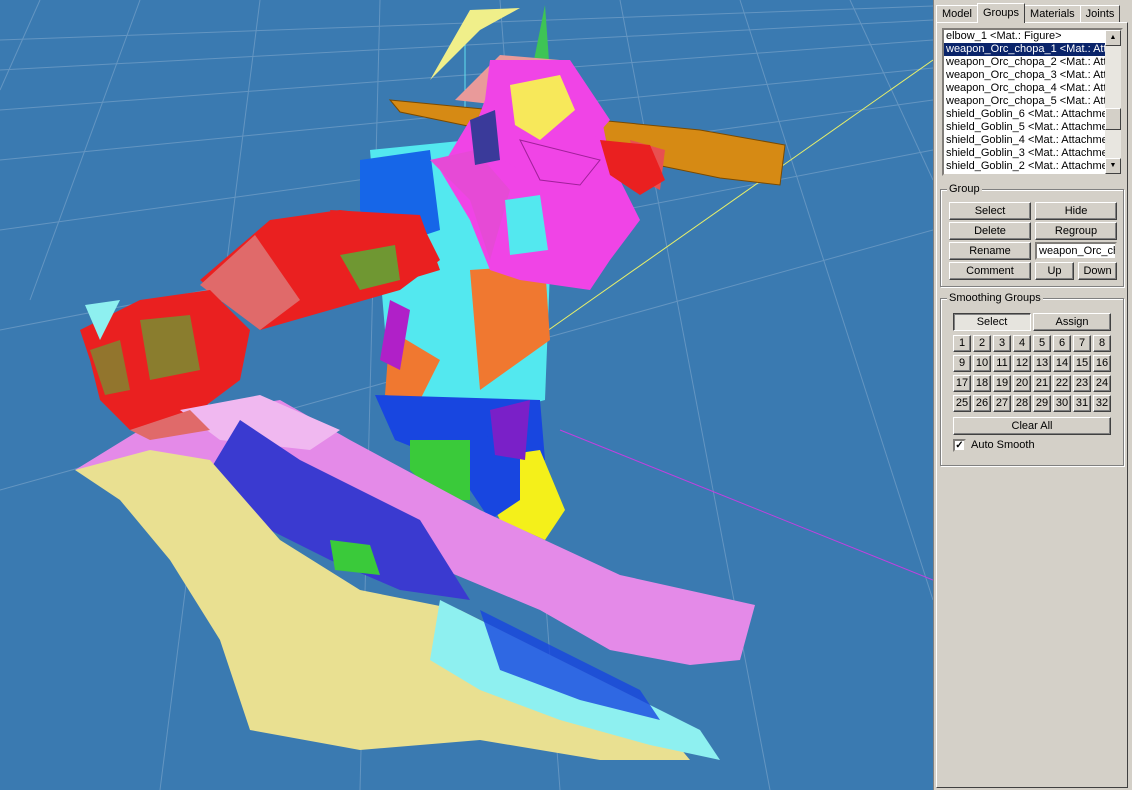 The height and width of the screenshot is (790, 1132). Describe the element at coordinates (1026, 75) in the screenshot. I see `group-list-item: weapon_Orc_chopa_3 <Mat.: Attachment>` at that location.